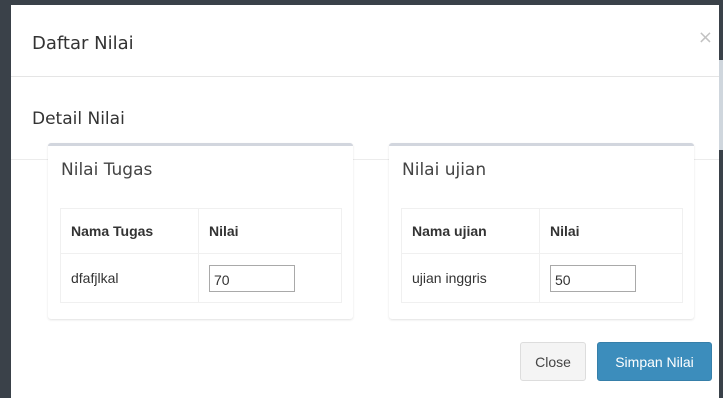 The width and height of the screenshot is (723, 398). I want to click on column-header-nama-tugas: Nama Tugas, so click(129, 231).